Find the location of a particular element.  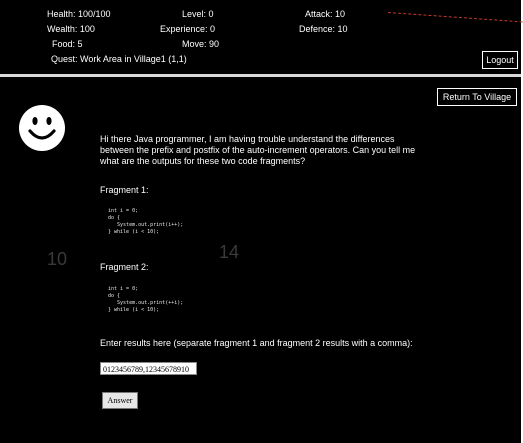

smiley-face-icon is located at coordinates (42, 128).